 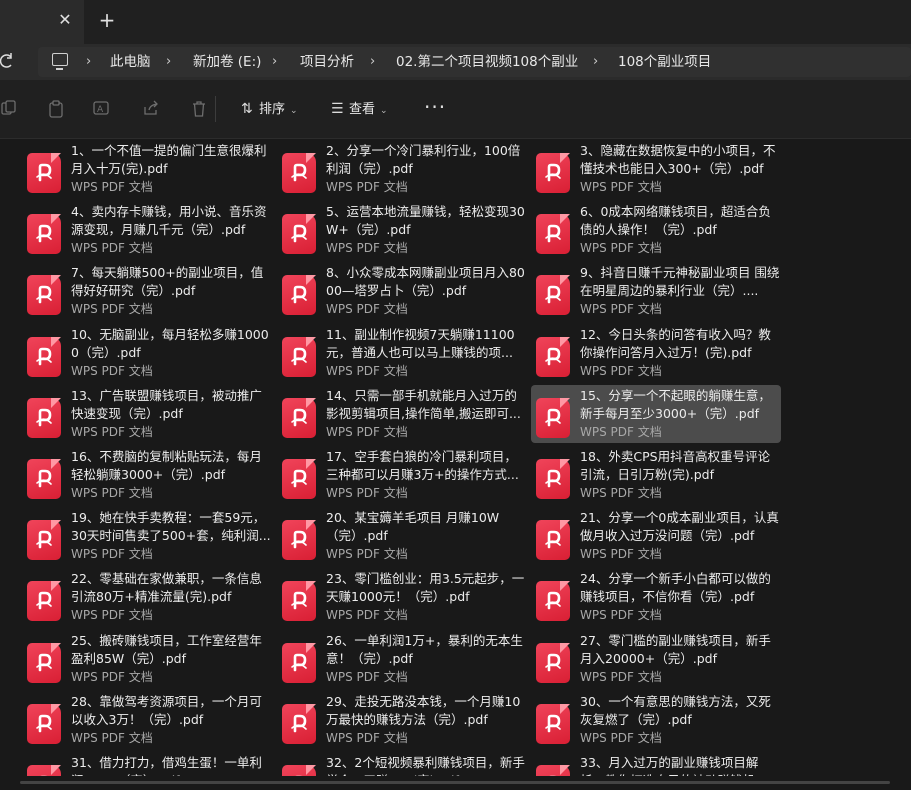 What do you see at coordinates (664, 62) in the screenshot?
I see `breadcrumb-current-folder: 108个副业项目` at bounding box center [664, 62].